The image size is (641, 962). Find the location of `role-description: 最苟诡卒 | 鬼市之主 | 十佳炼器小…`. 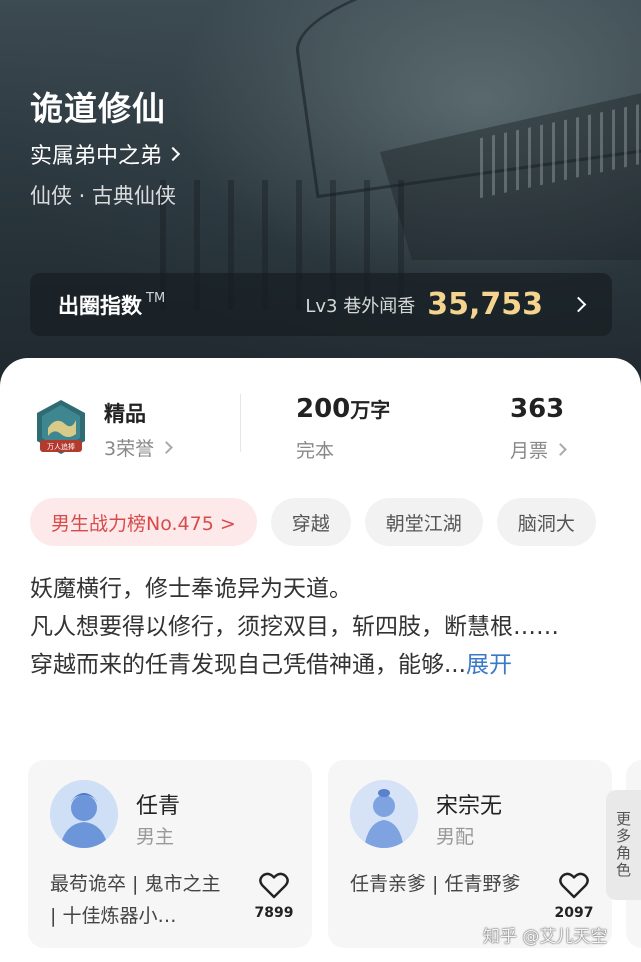

role-description: 最苟诡卒 | 鬼市之主 | 十佳炼器小… is located at coordinates (135, 900).